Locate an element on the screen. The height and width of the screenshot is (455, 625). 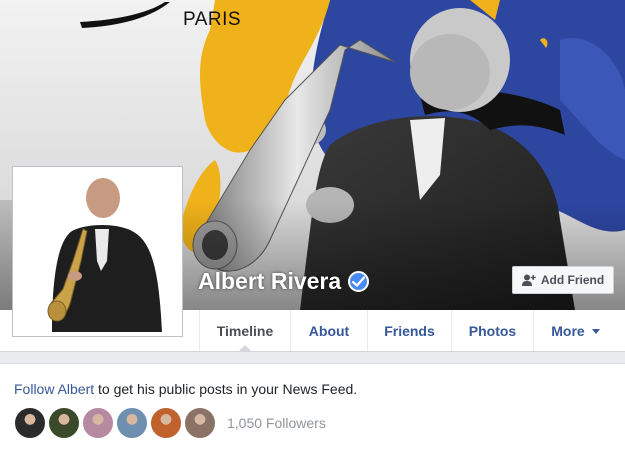
follower-count: 1,050 Followers is located at coordinates (276, 423).